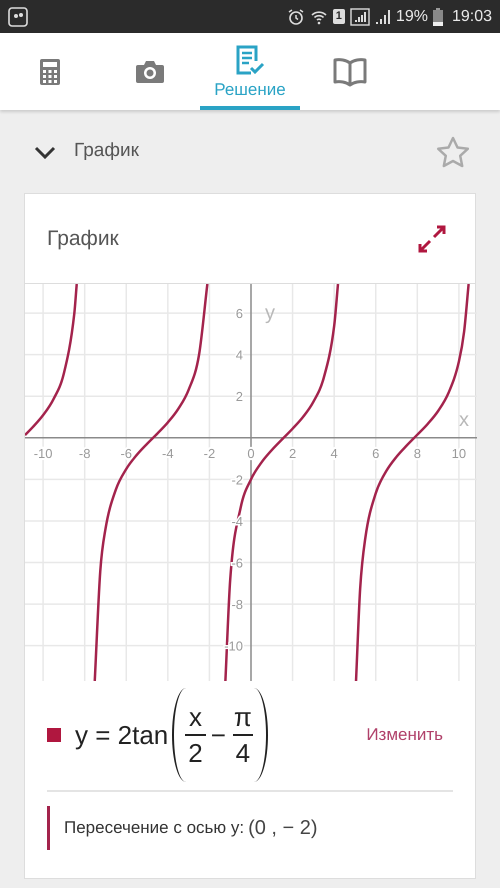 The image size is (500, 888). Describe the element at coordinates (360, 17) in the screenshot. I see `signal-strength-icon` at that location.